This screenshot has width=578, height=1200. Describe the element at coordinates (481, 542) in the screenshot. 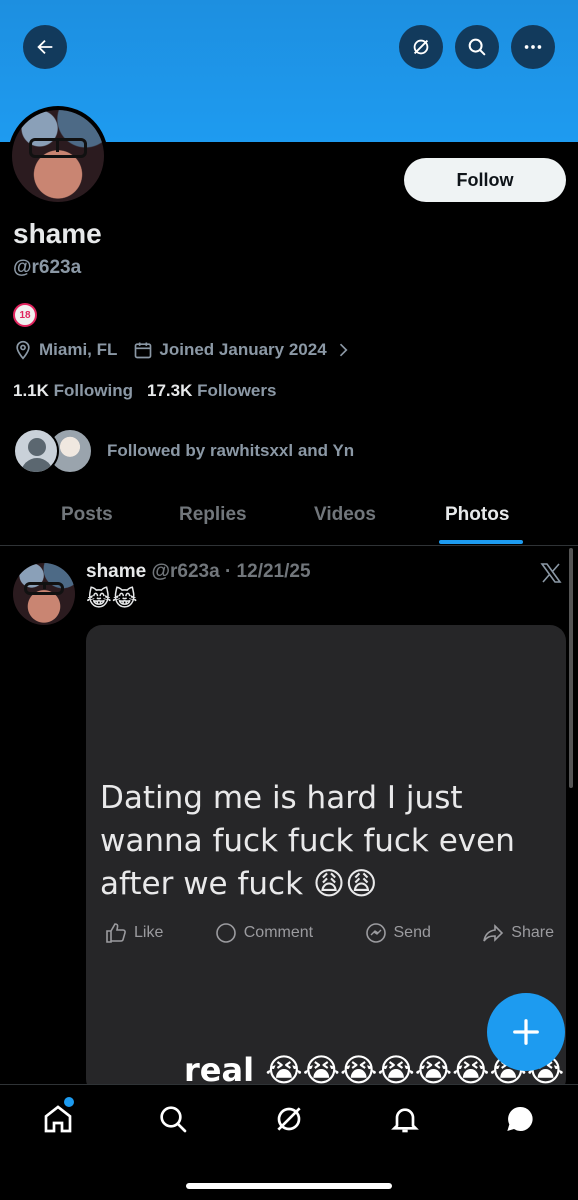

I see `active-tab-indicator` at that location.